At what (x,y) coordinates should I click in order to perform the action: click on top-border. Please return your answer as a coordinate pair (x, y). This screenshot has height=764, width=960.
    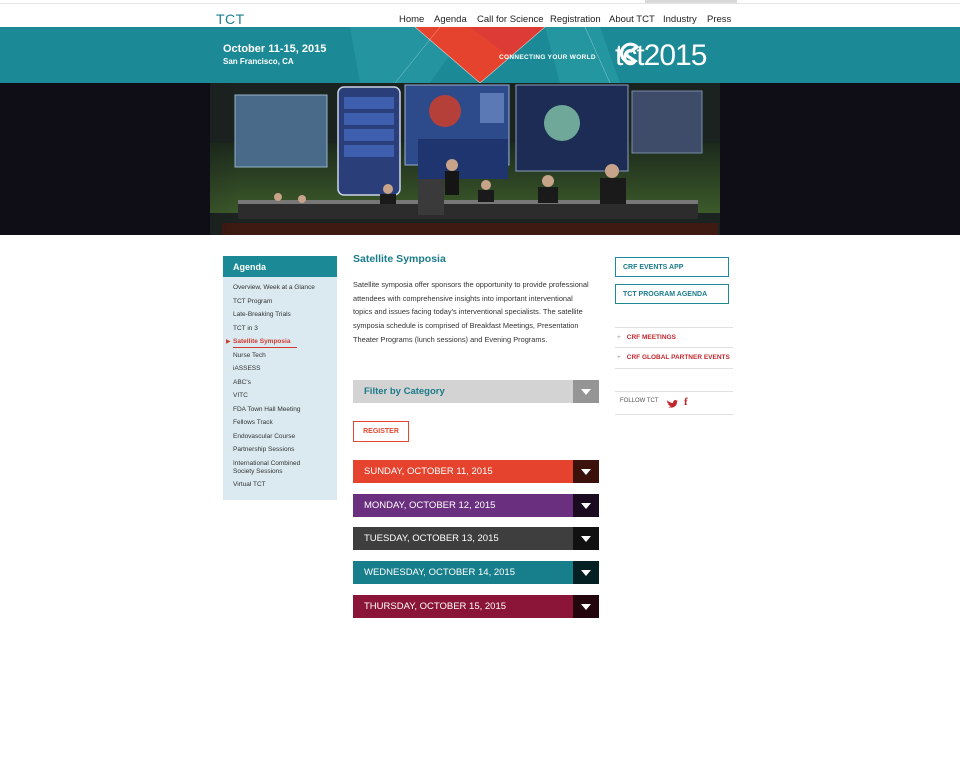
    Looking at the image, I should click on (480, 2).